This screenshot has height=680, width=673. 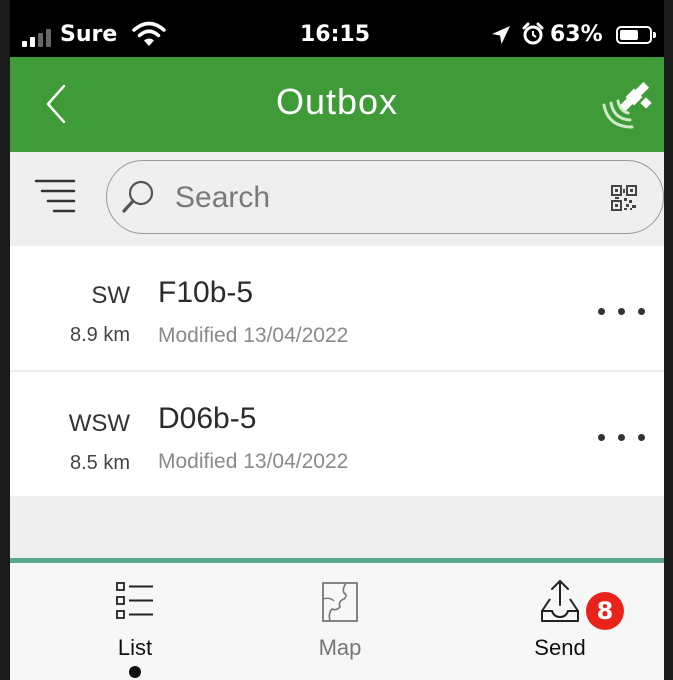 I want to click on battery-fill, so click(x=629, y=35).